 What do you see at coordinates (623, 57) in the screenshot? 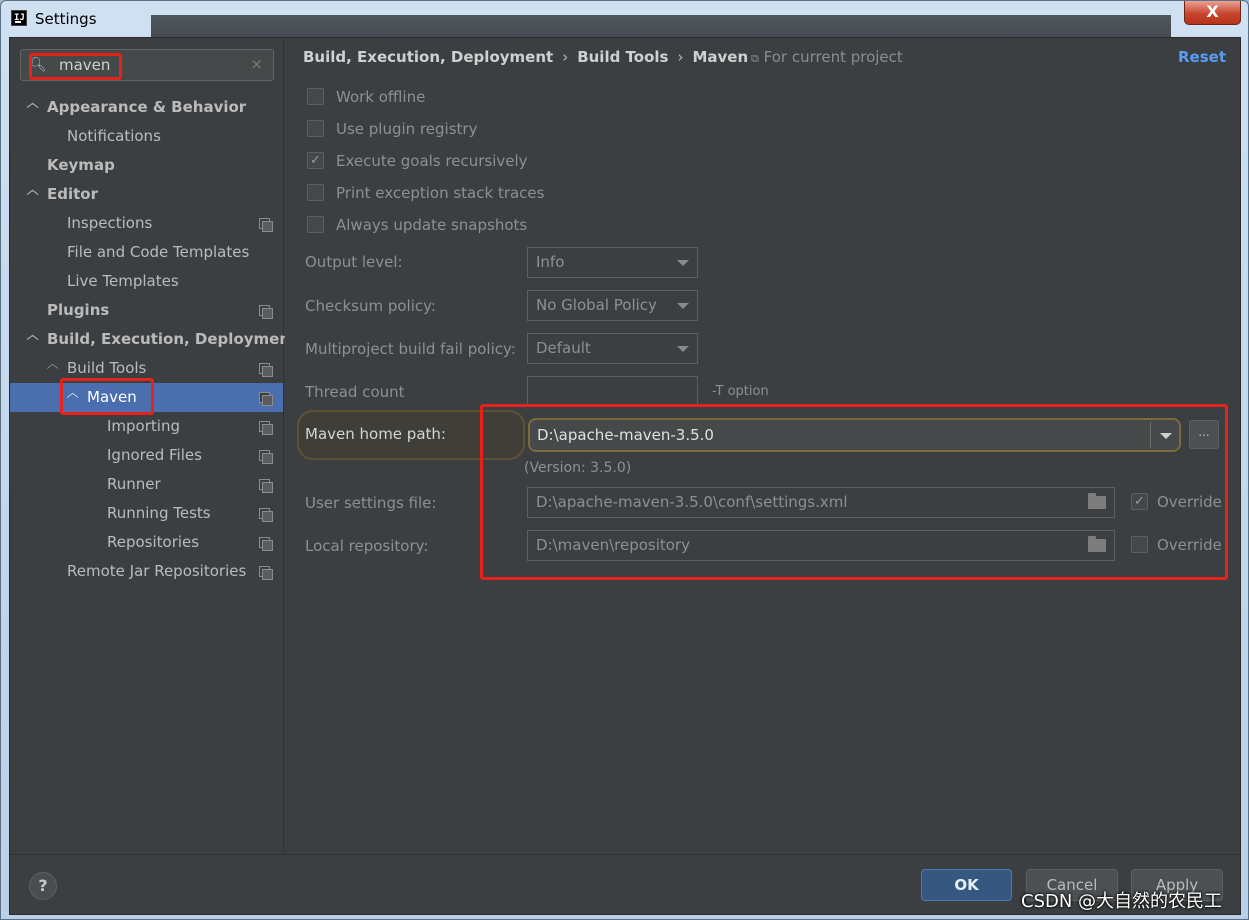
I see `breadcrumb-item: Build Tools` at bounding box center [623, 57].